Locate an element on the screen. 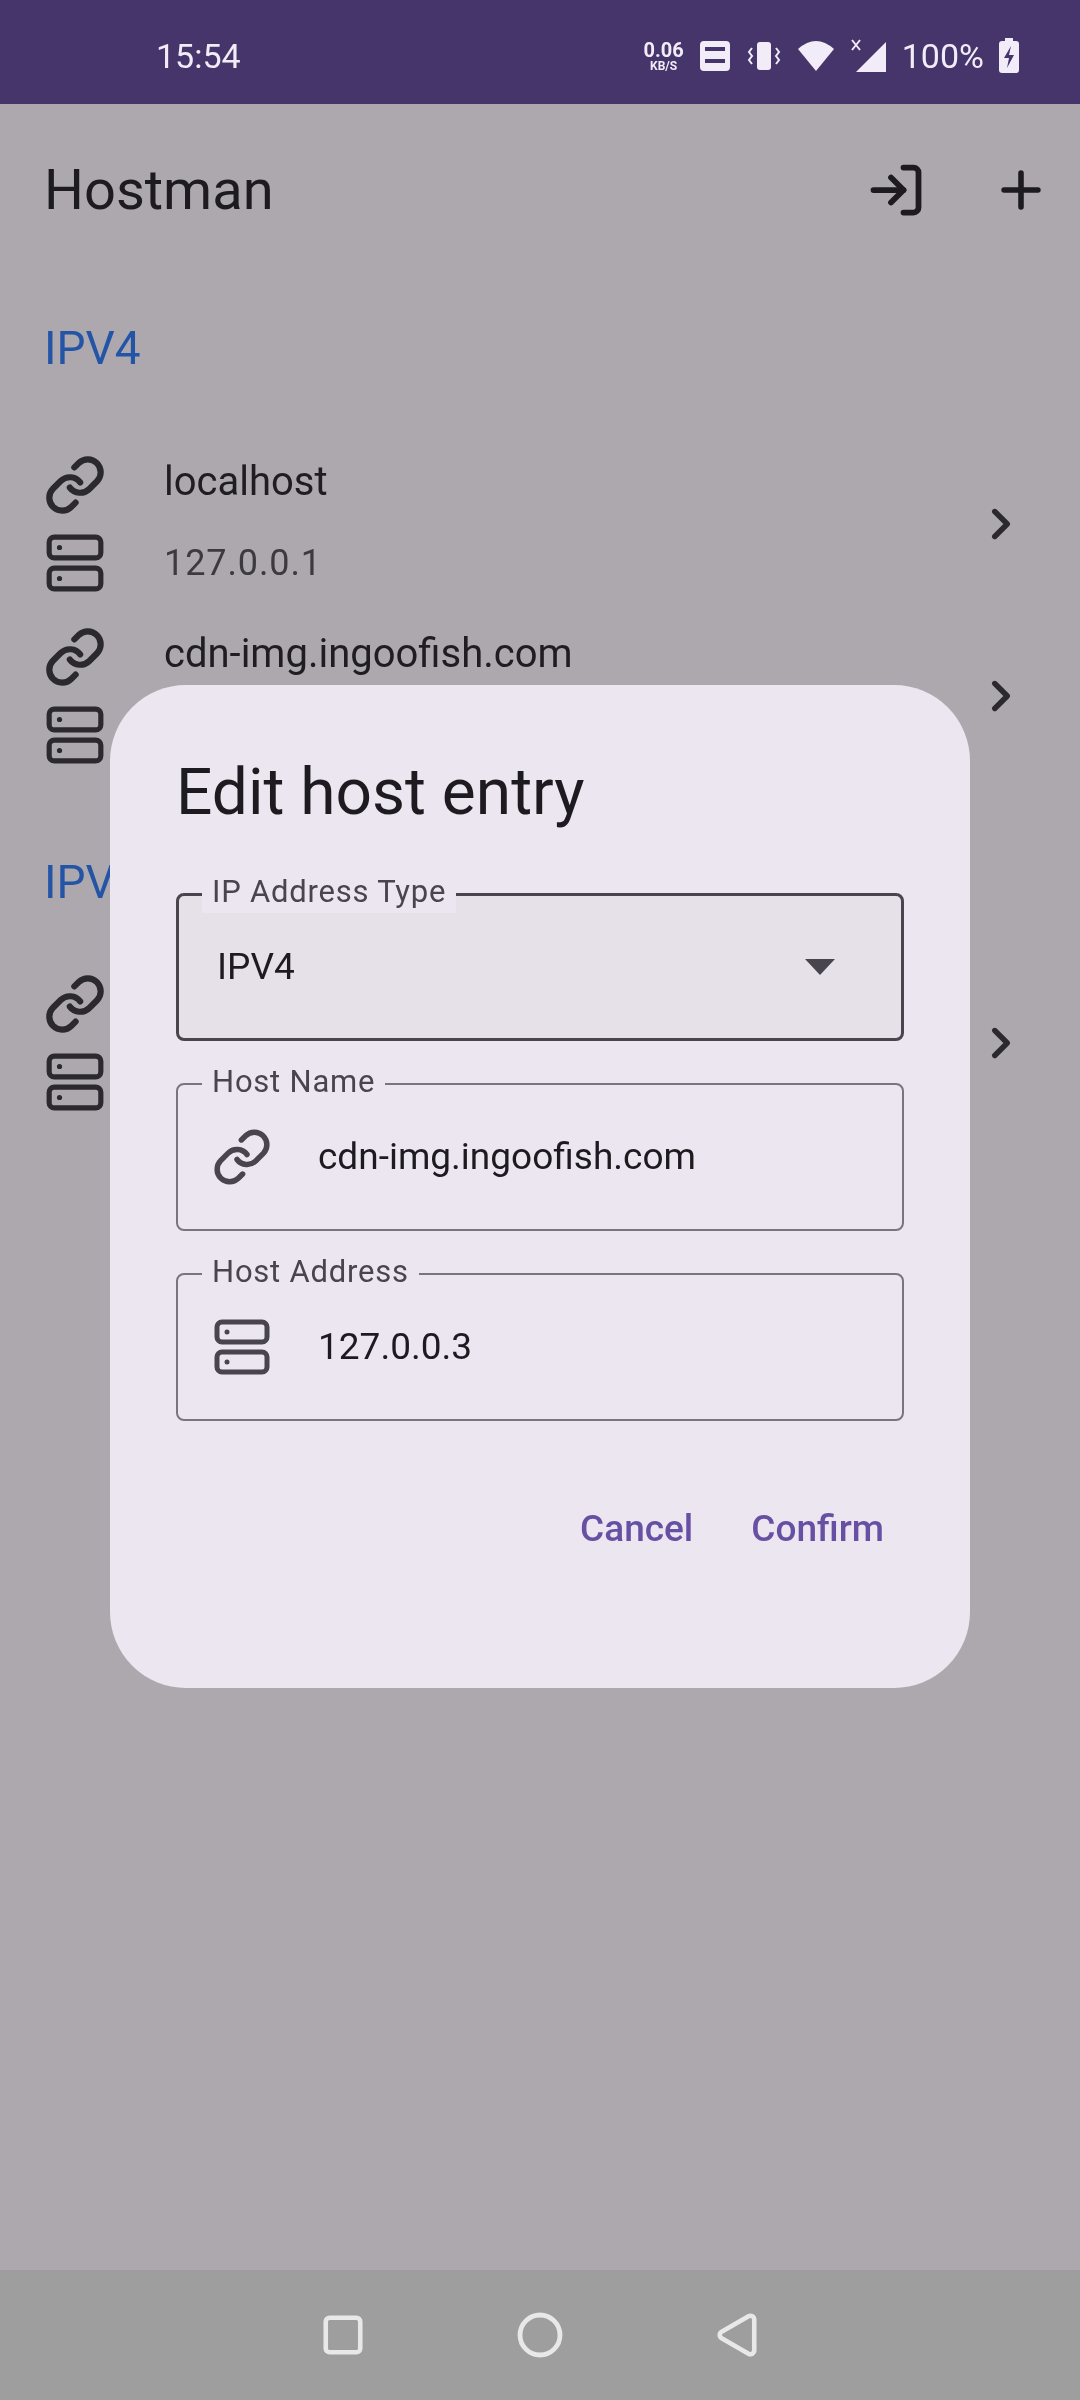  host-name: cdn-img.ingoofish.com is located at coordinates (368, 654).